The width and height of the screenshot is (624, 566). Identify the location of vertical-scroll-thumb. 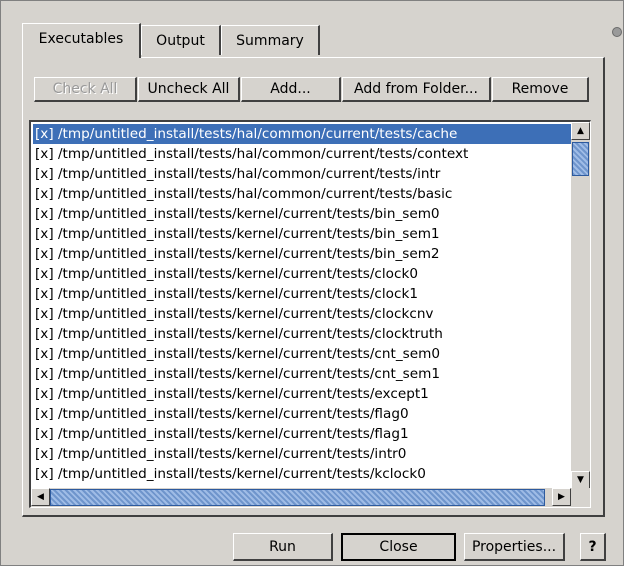
(580, 159).